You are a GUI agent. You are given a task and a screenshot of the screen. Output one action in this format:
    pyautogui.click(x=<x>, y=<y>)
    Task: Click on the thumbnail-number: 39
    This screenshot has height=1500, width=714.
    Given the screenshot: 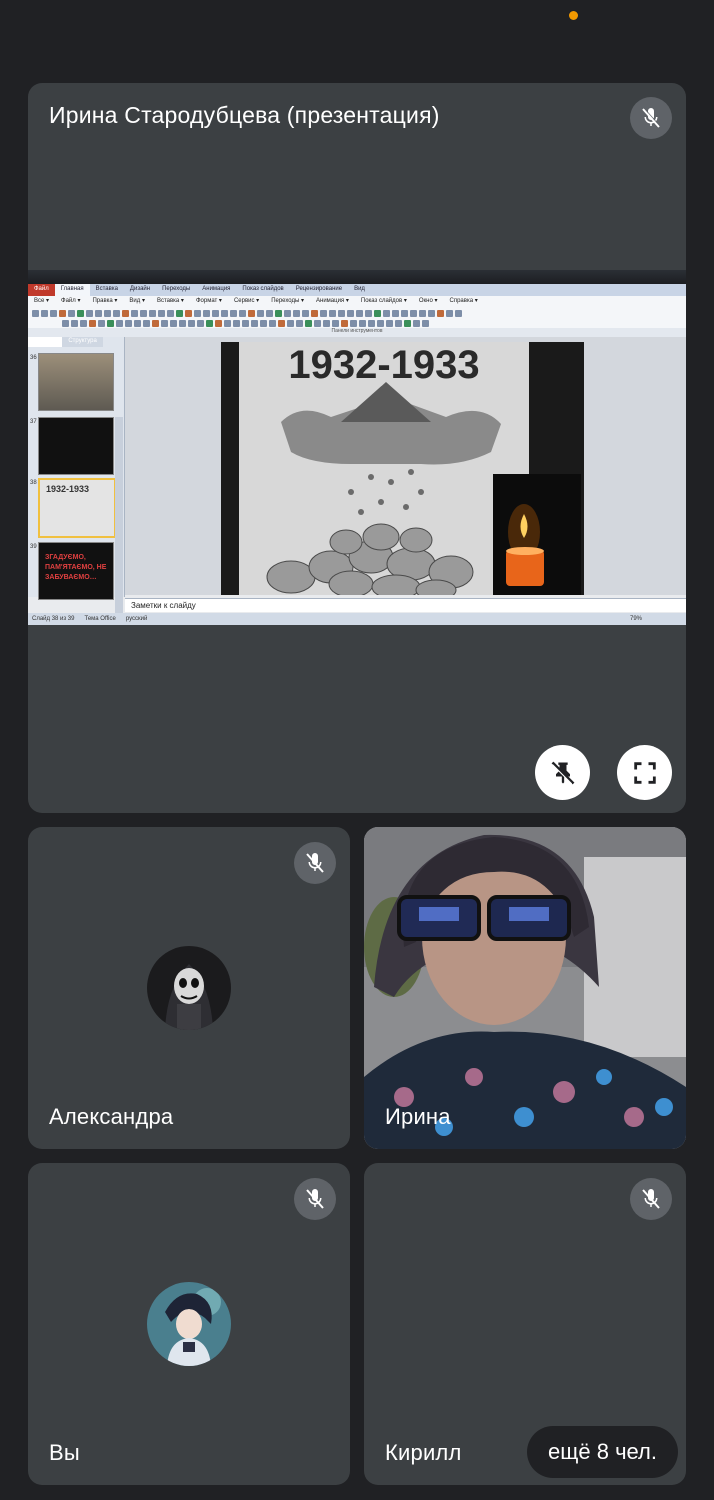 What is the action you would take?
    pyautogui.click(x=33, y=547)
    